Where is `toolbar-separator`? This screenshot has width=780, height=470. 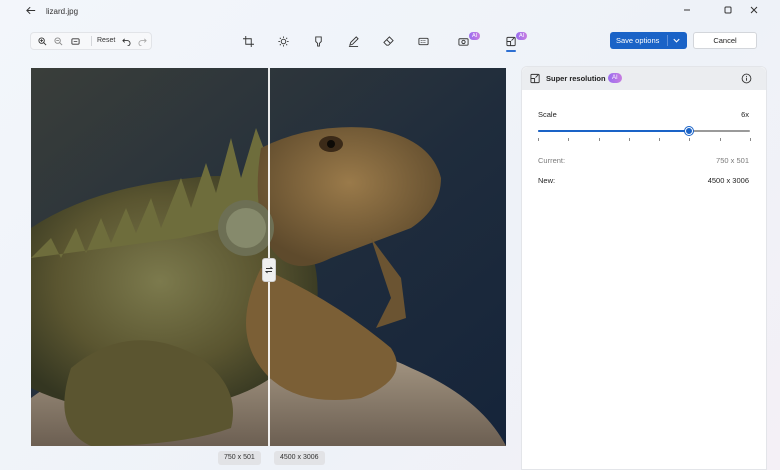
toolbar-separator is located at coordinates (91, 41).